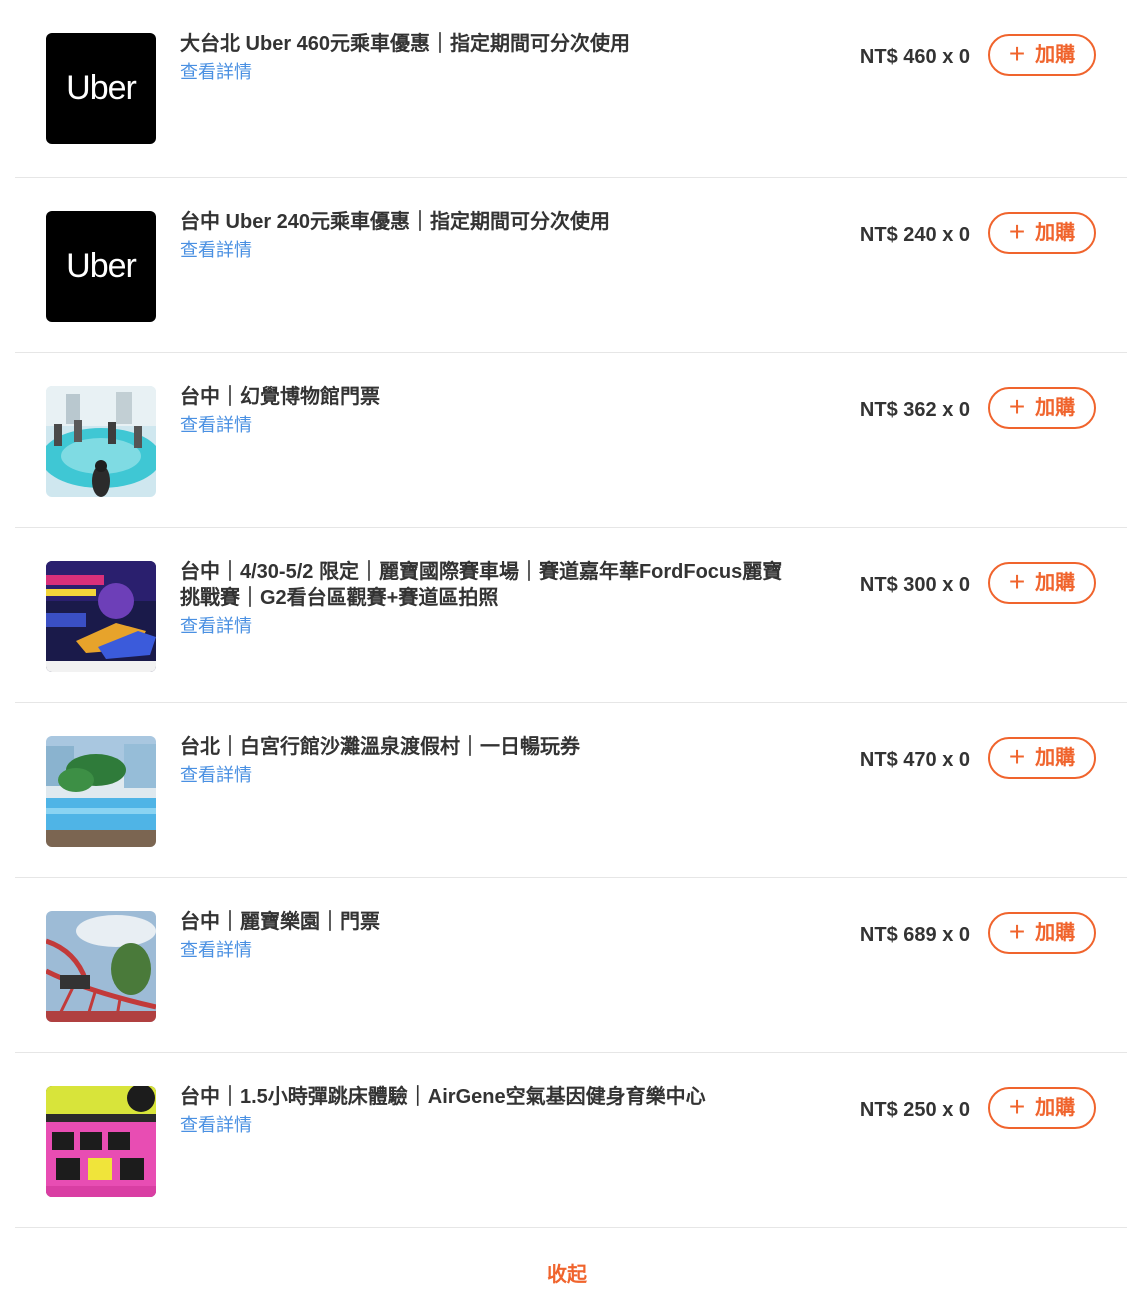 The width and height of the screenshot is (1134, 1308). What do you see at coordinates (380, 747) in the screenshot?
I see `item-title: 台北｜白宮行館沙灘溫泉渡假村｜一日暢玩券` at bounding box center [380, 747].